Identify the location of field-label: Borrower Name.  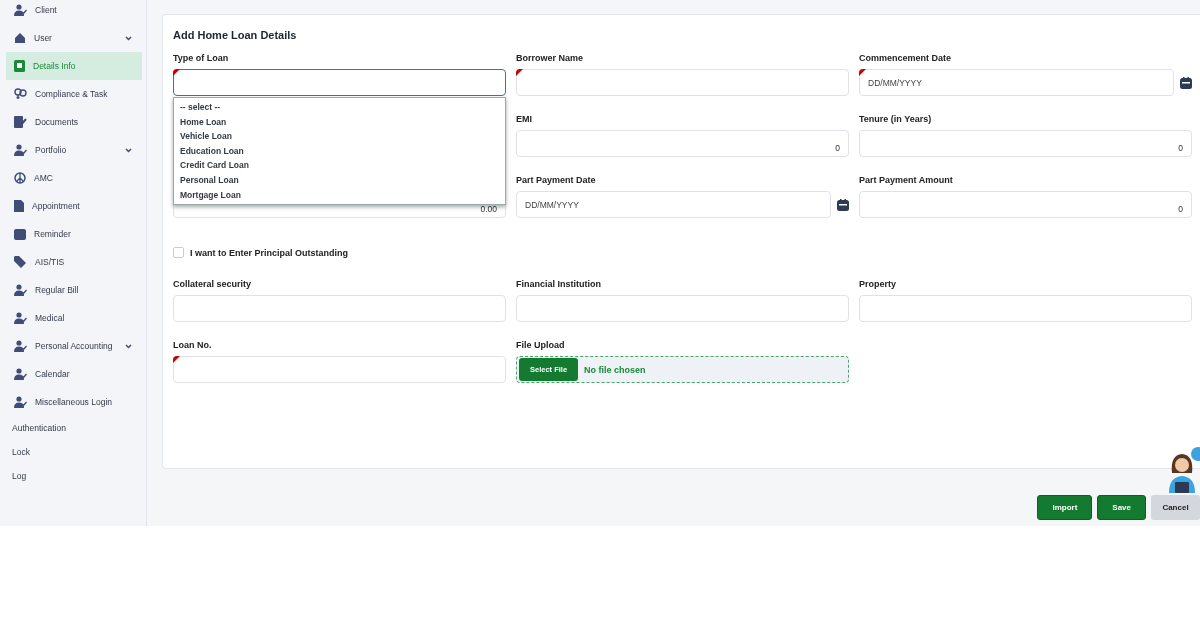
(550, 58).